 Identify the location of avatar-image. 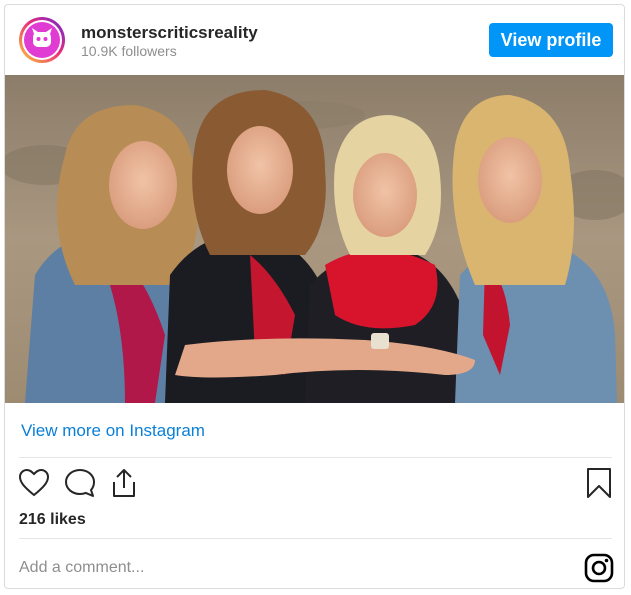
(42, 40).